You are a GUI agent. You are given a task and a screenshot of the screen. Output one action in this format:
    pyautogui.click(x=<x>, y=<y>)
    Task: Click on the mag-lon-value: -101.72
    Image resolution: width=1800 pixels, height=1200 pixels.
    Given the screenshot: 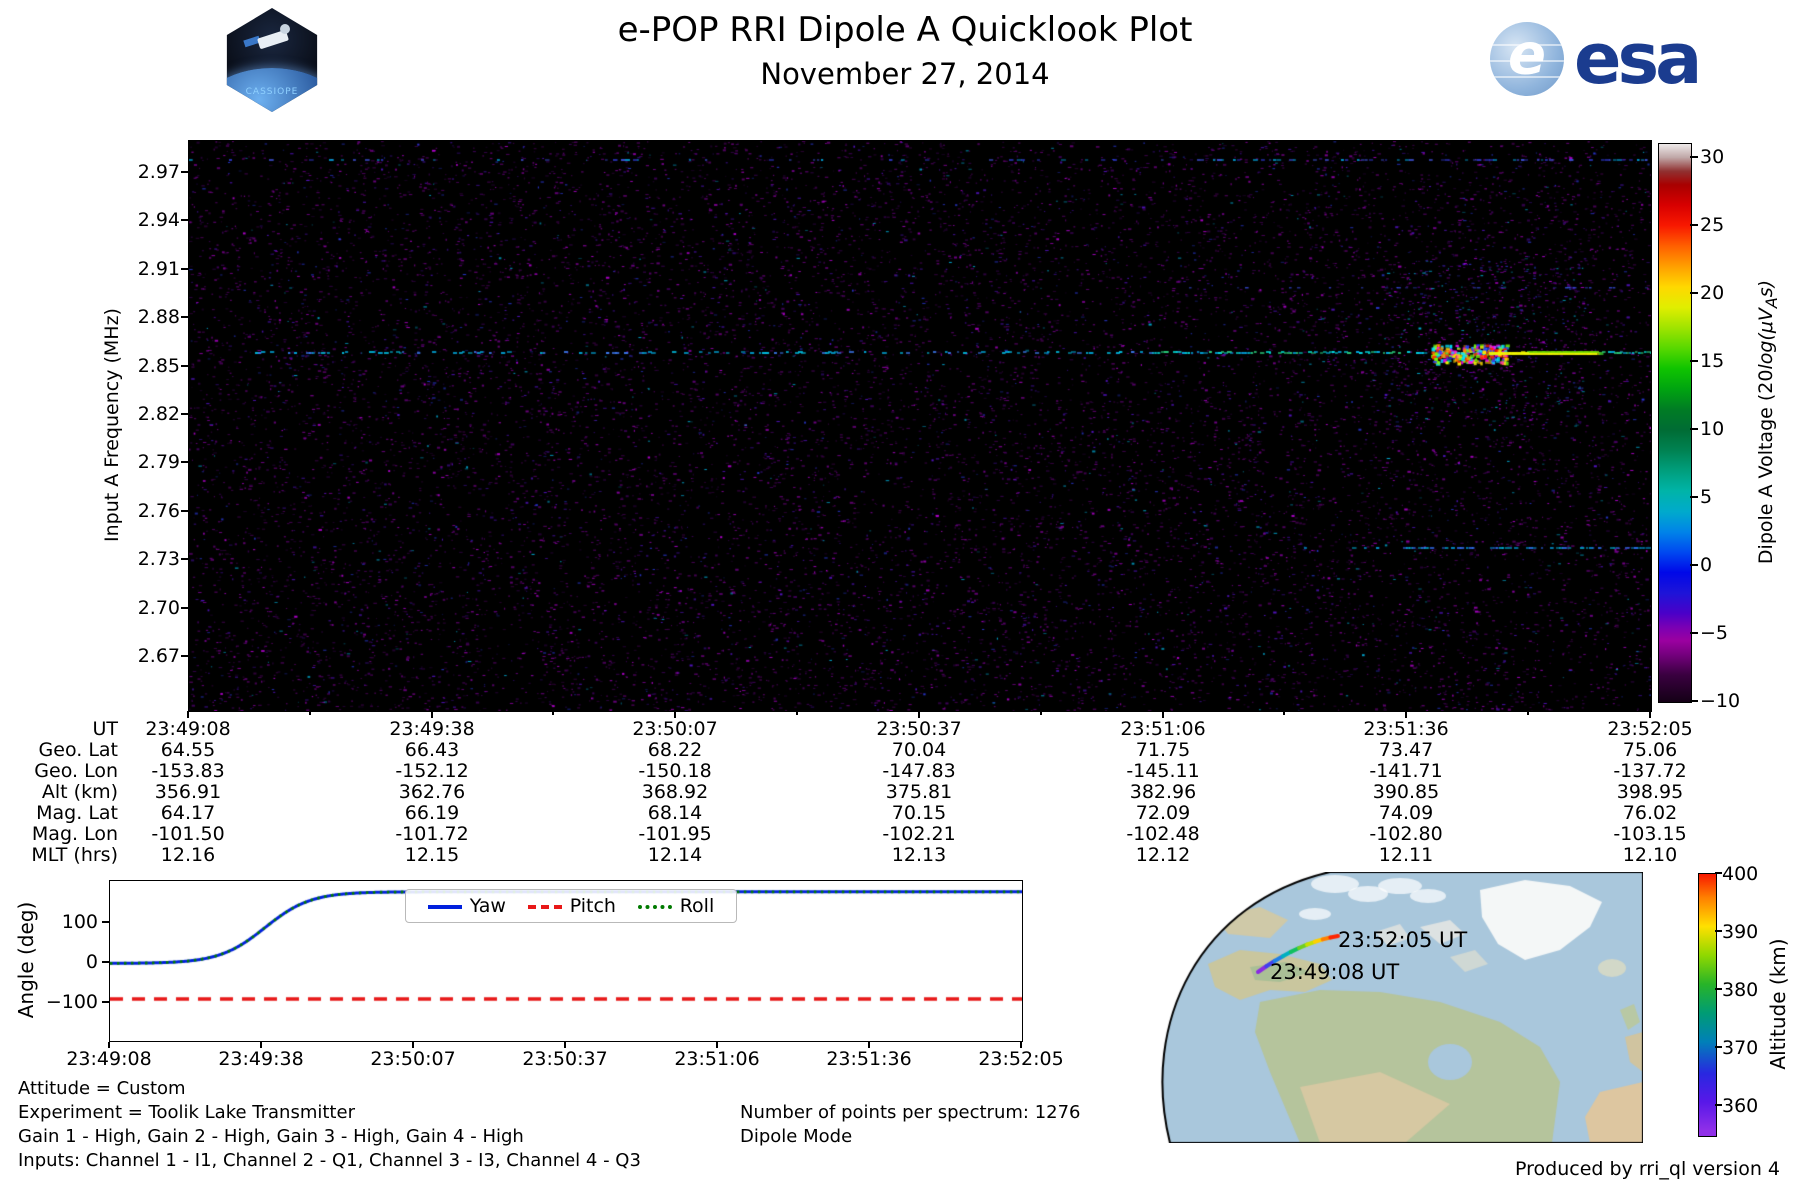 What is the action you would take?
    pyautogui.click(x=432, y=834)
    